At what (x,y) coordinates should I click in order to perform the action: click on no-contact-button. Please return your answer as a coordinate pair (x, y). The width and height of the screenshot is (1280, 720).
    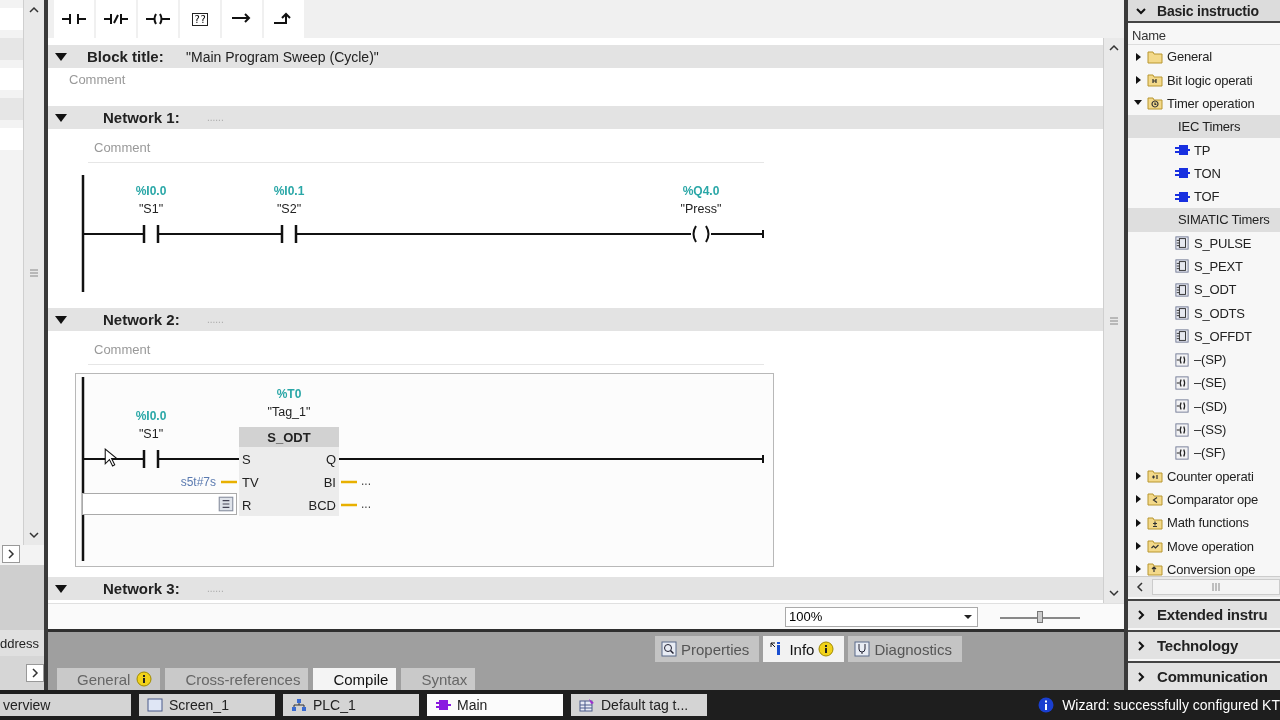
    Looking at the image, I should click on (74, 19).